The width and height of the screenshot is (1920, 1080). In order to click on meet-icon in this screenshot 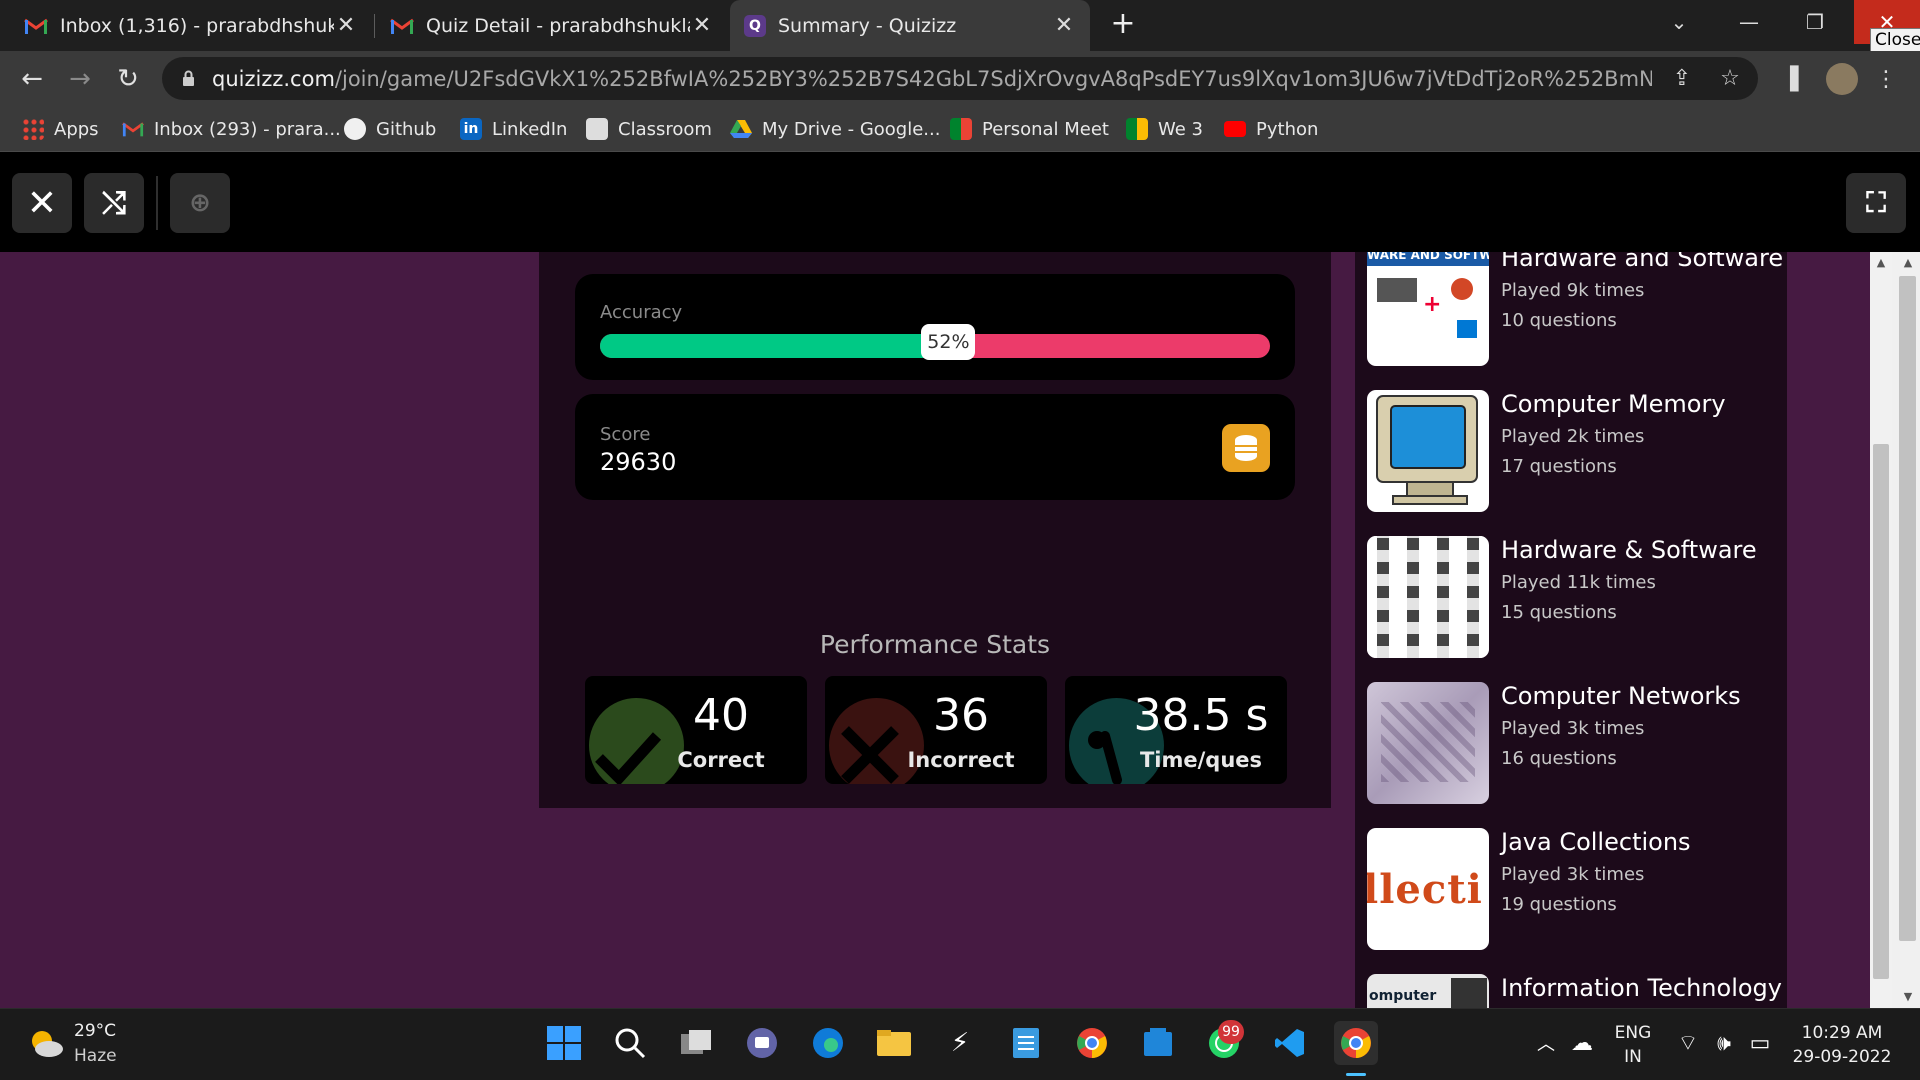, I will do `click(1137, 129)`.